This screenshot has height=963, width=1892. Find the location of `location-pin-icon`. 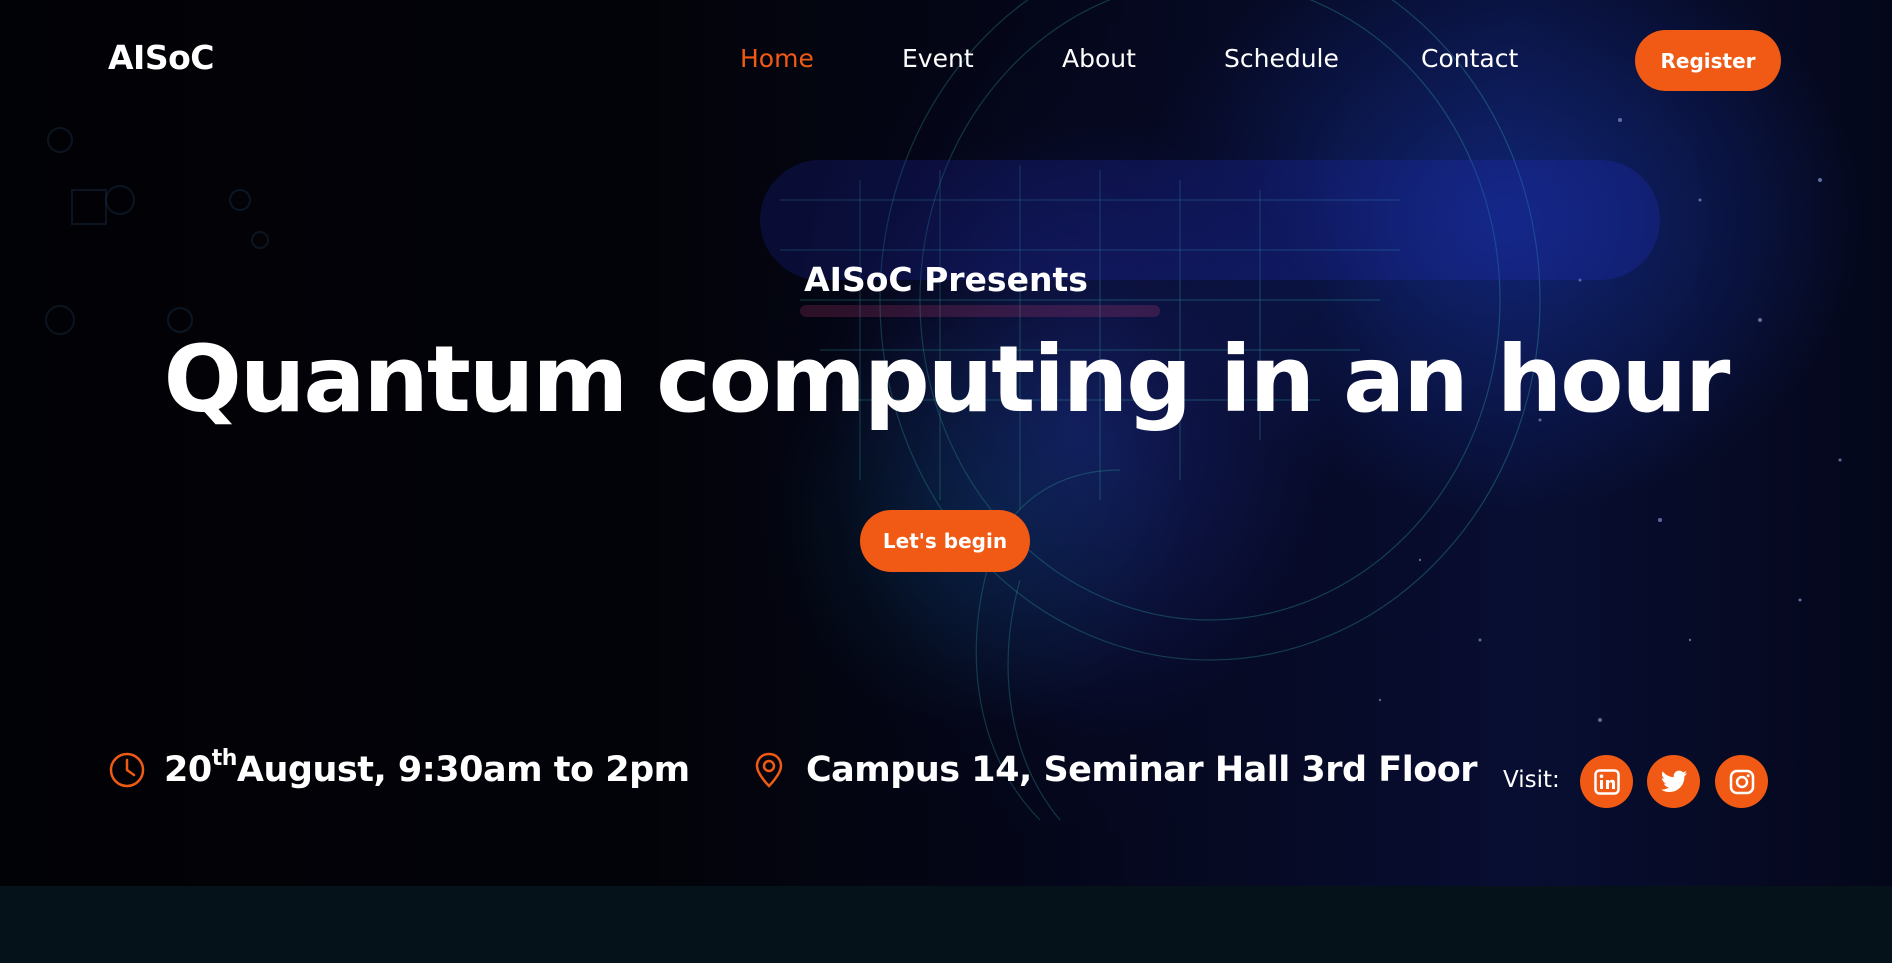

location-pin-icon is located at coordinates (769, 770).